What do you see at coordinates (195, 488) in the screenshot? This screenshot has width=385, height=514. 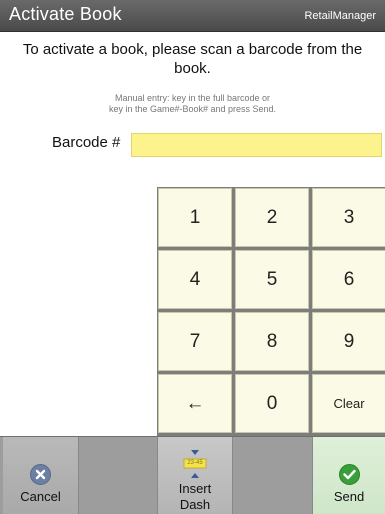 I see `insert-dash-label-line1: Insert` at bounding box center [195, 488].